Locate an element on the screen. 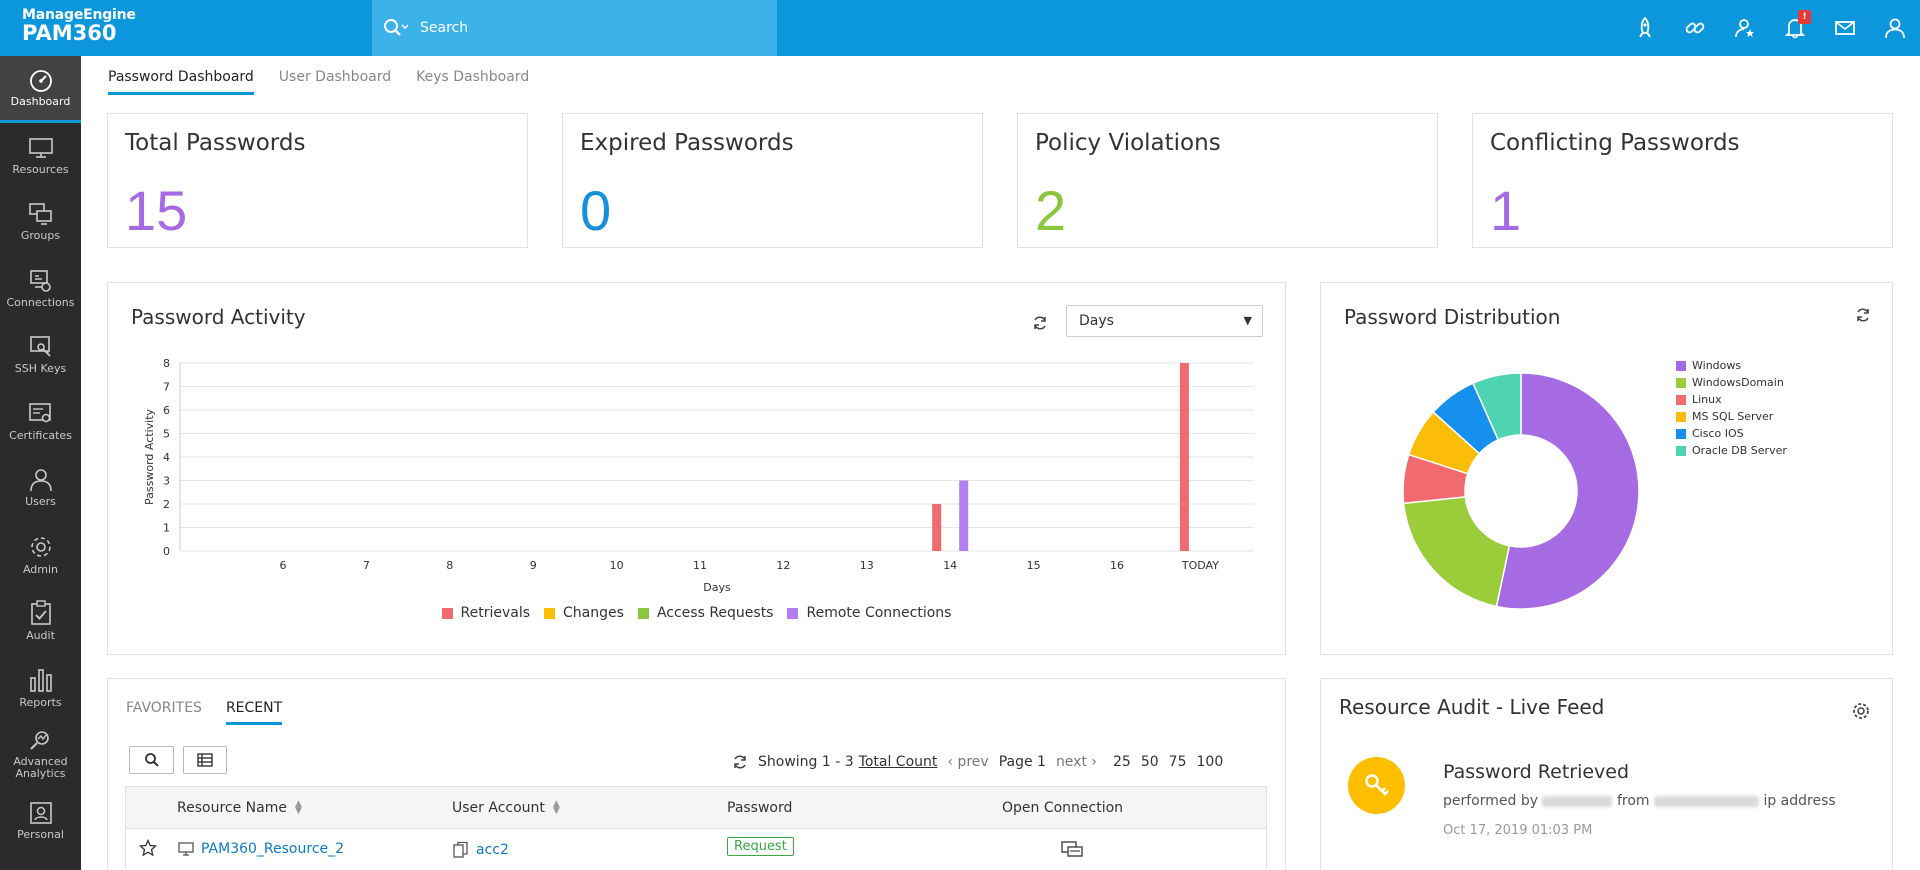  legend-item: Windows is located at coordinates (1731, 365).